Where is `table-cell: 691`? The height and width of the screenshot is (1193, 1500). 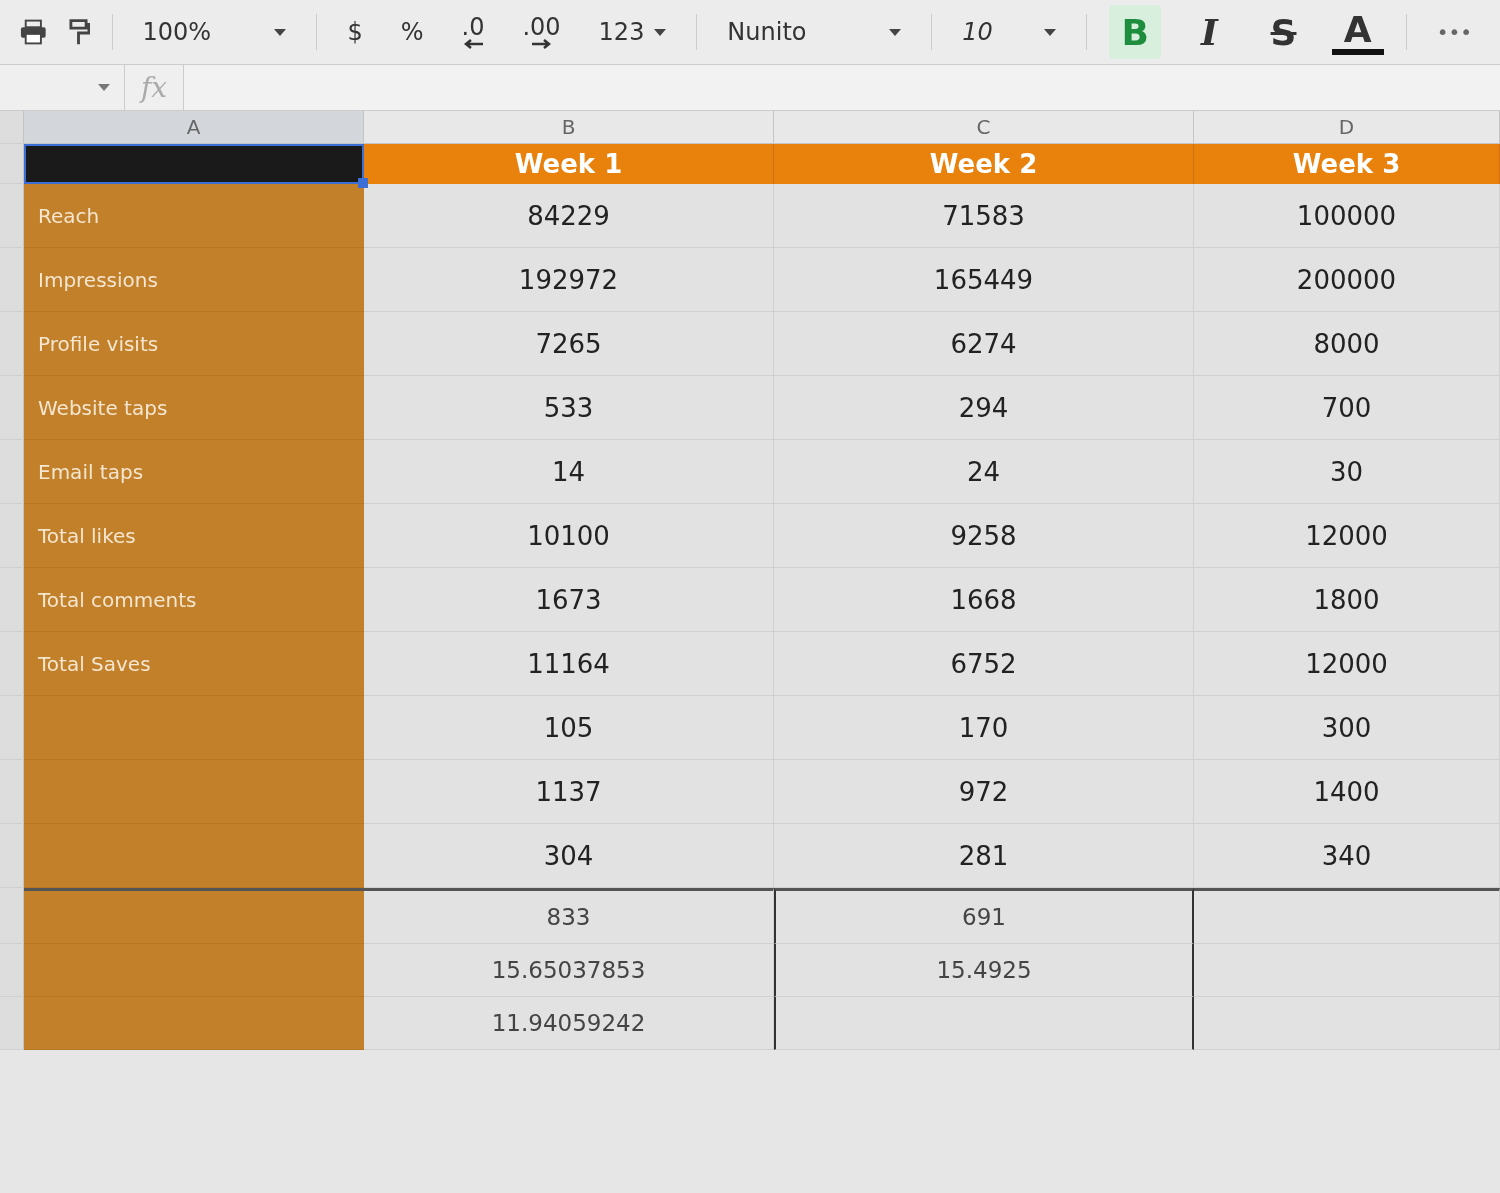 table-cell: 691 is located at coordinates (984, 916).